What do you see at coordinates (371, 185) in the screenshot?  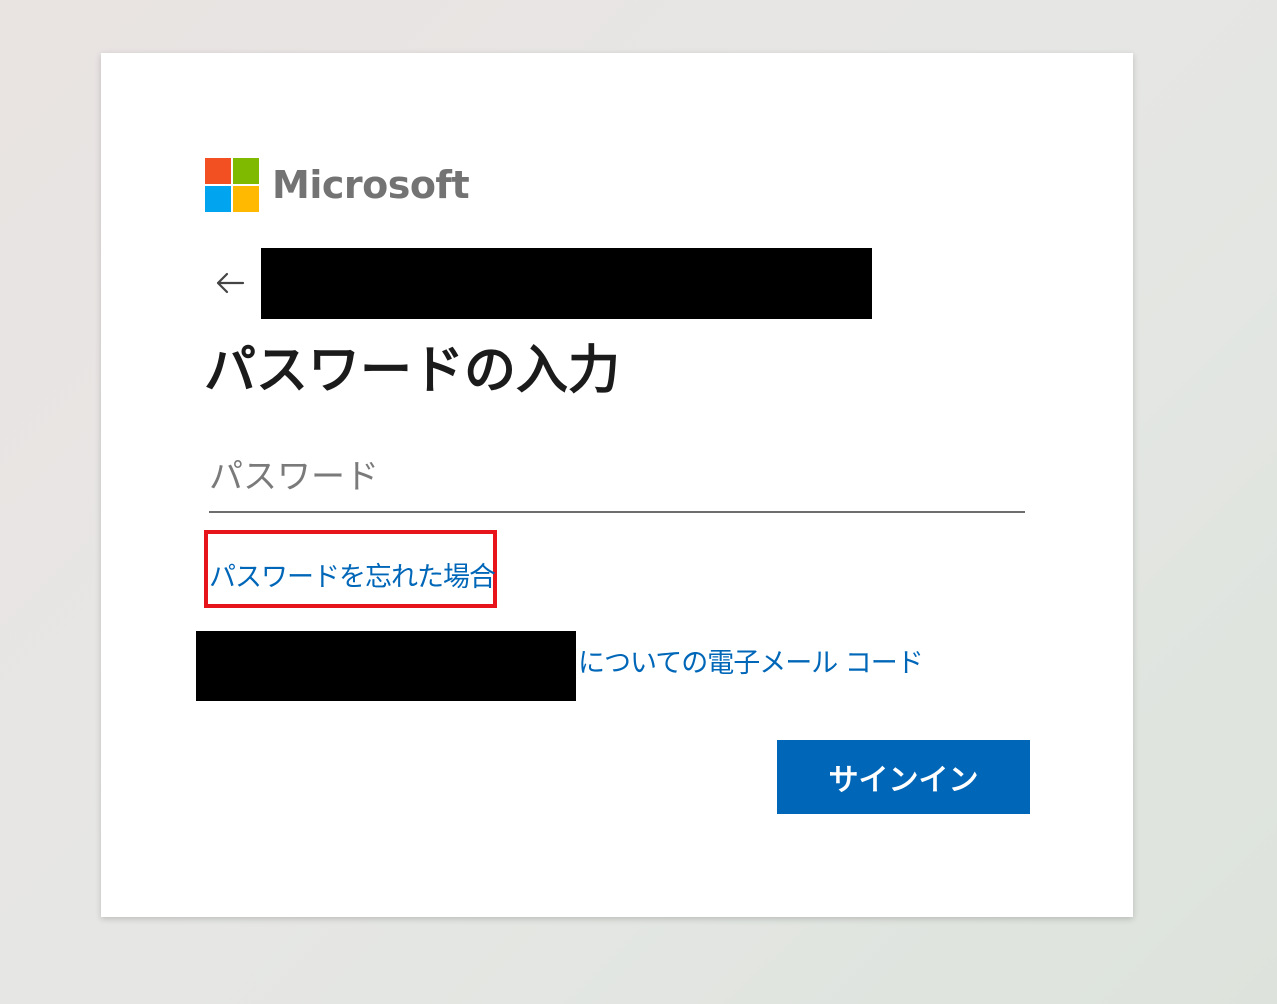 I see `brand-name: Microsoft` at bounding box center [371, 185].